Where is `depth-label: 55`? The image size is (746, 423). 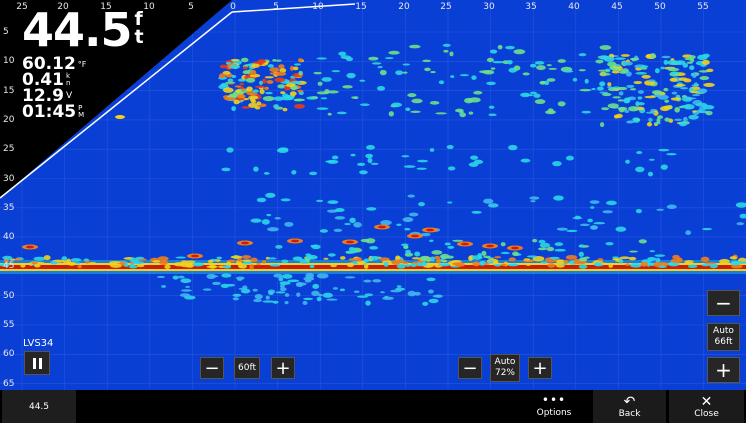
depth-label: 55 is located at coordinates (9, 325).